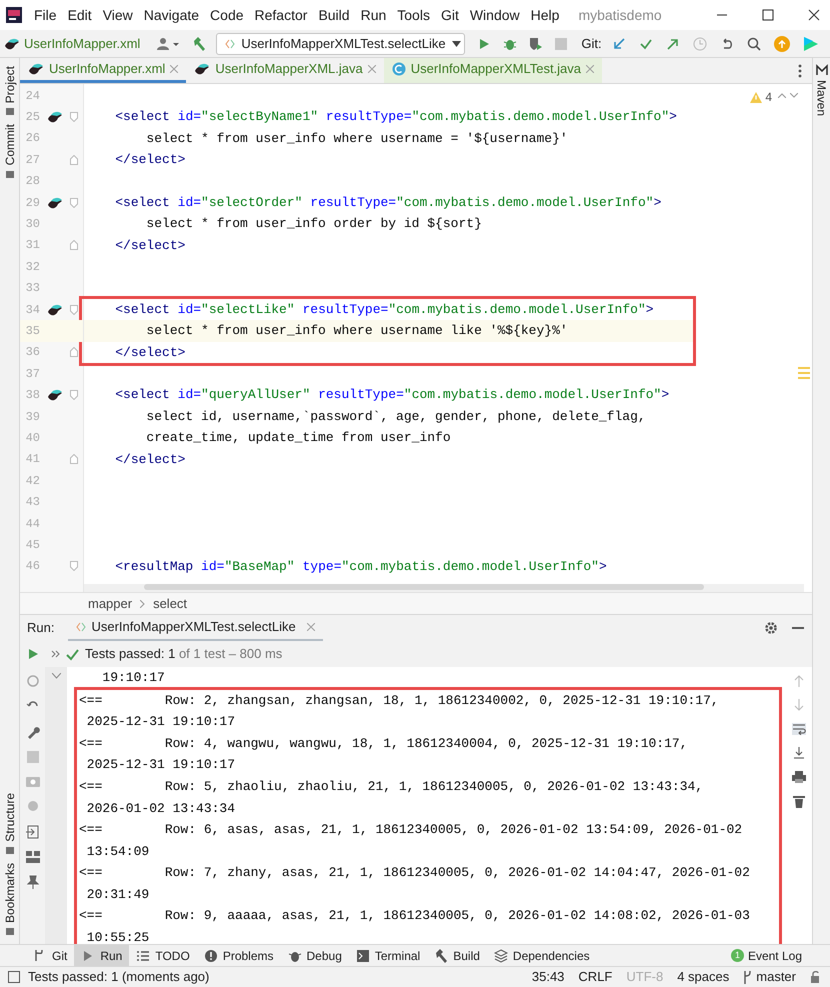 Image resolution: width=830 pixels, height=987 pixels. Describe the element at coordinates (161, 765) in the screenshot. I see `console-line: 2025-12-31 19:10:17` at that location.